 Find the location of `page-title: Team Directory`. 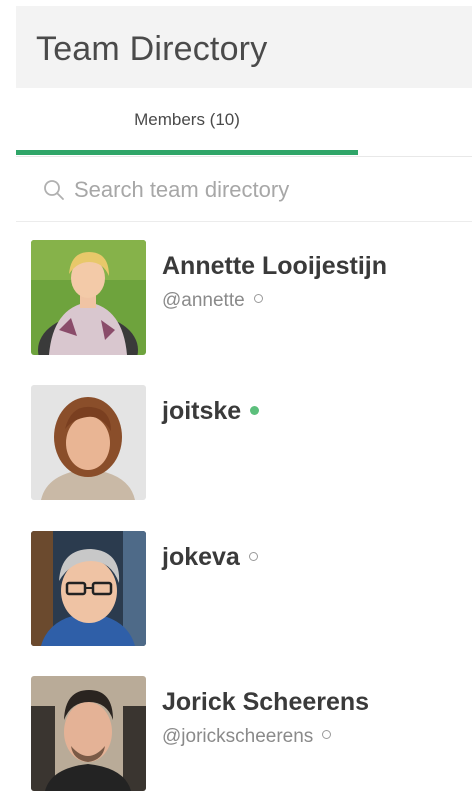

page-title: Team Directory is located at coordinates (152, 49).